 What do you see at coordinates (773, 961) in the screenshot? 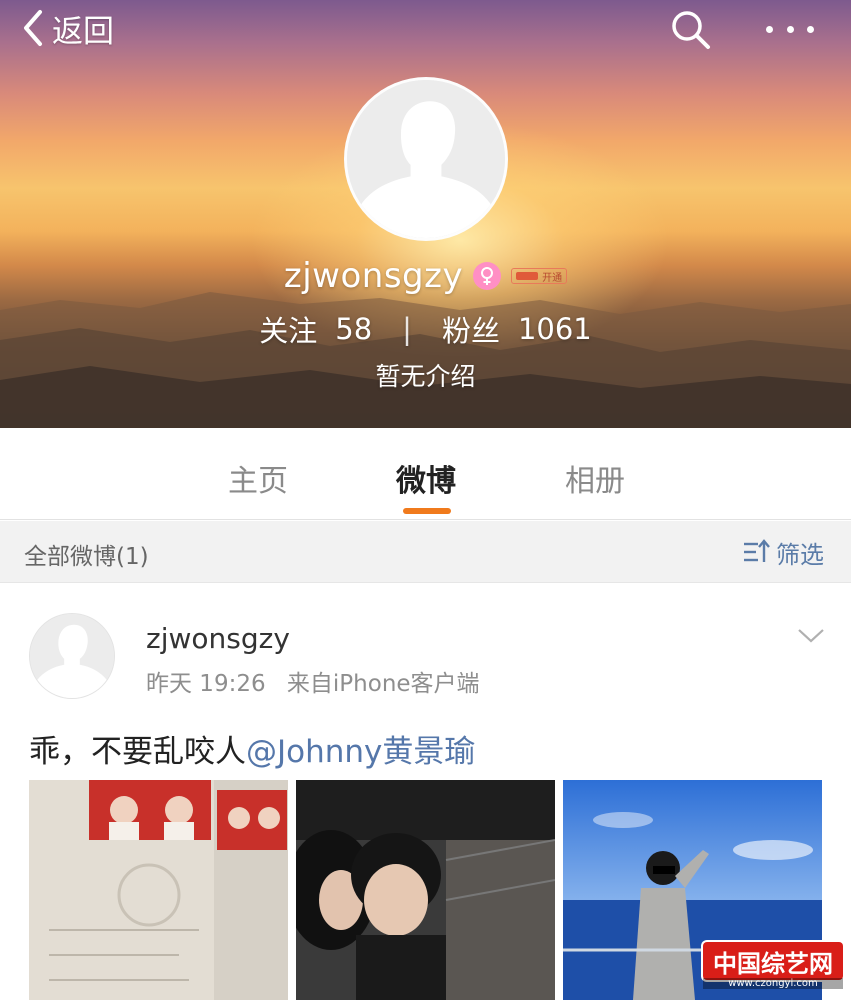
I see `watermark-logo-text: 中国综艺网` at bounding box center [773, 961].